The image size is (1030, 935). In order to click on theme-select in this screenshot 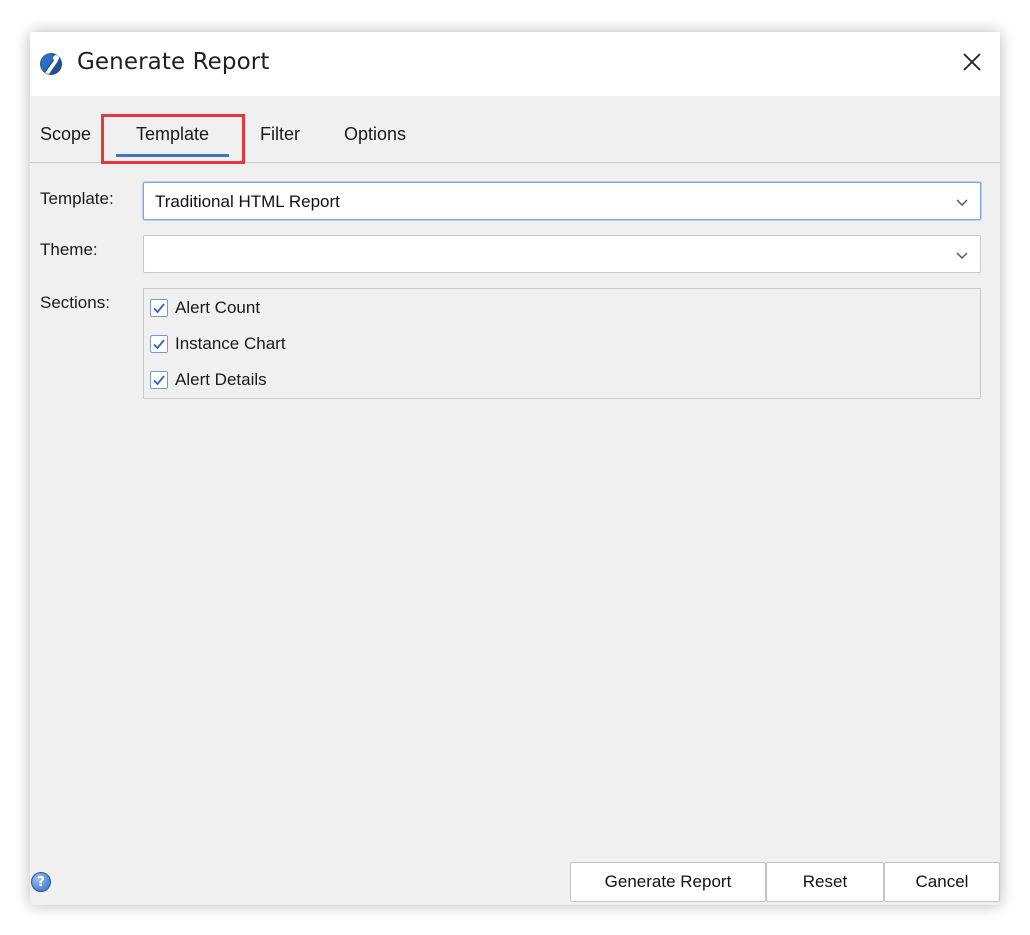, I will do `click(562, 254)`.